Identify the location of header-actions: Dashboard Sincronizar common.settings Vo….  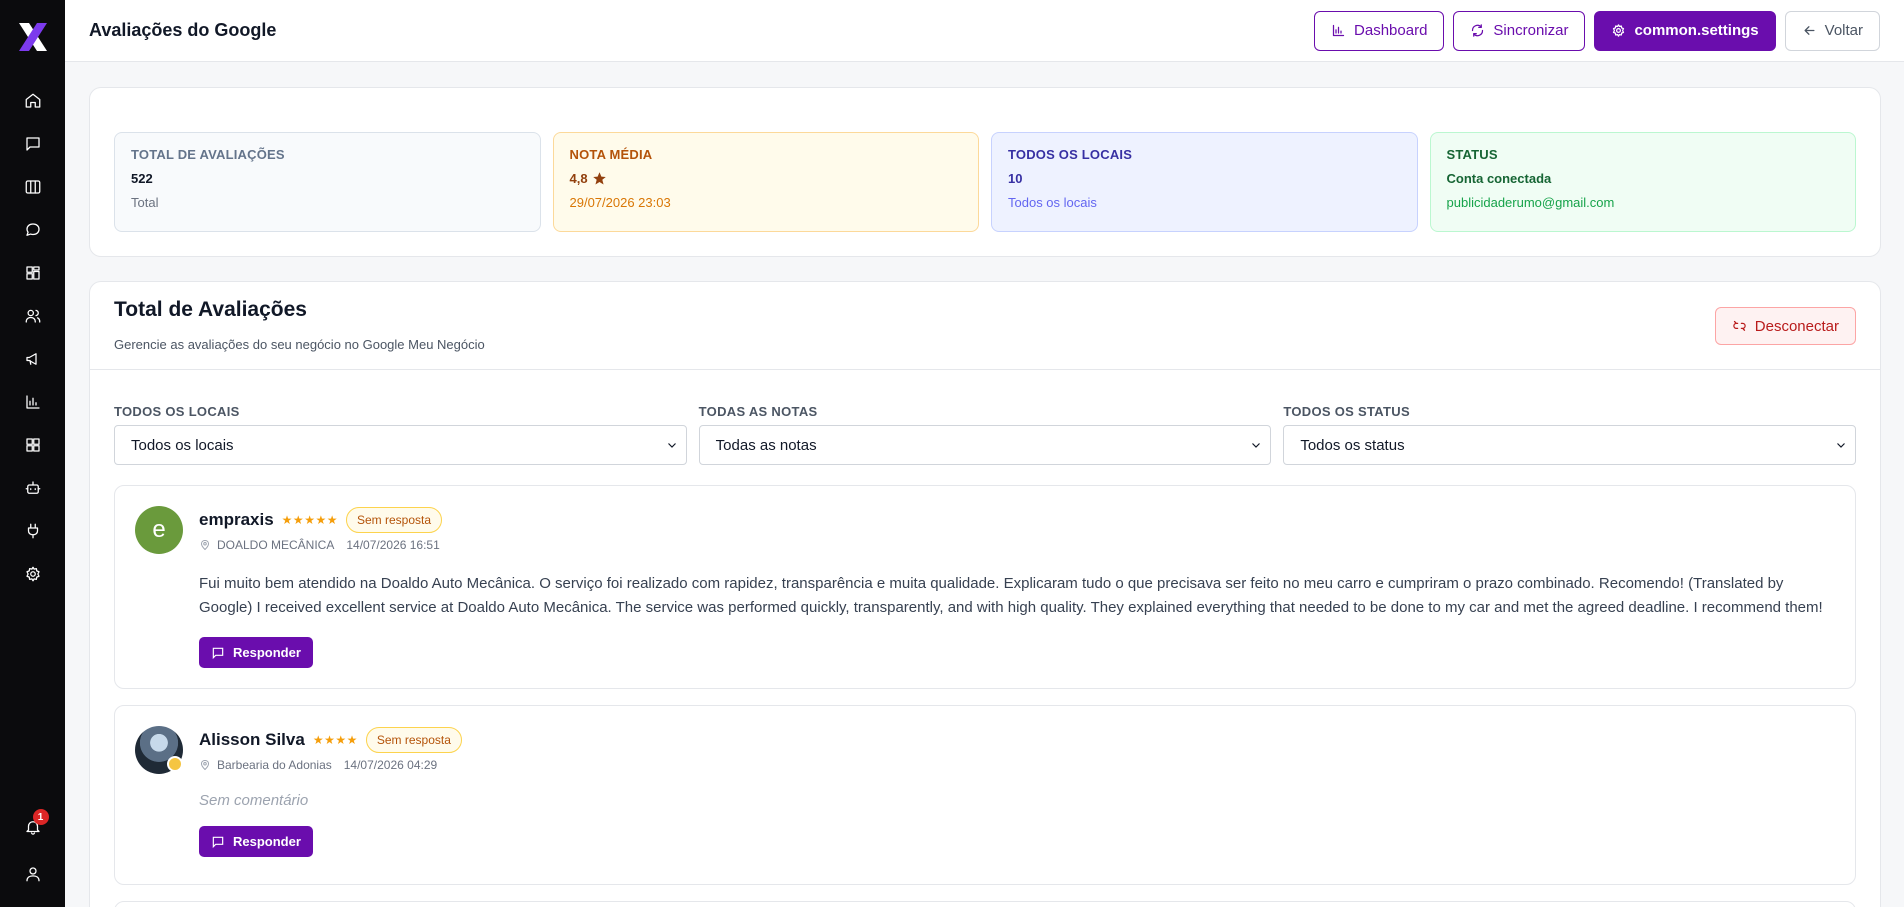
(1597, 30).